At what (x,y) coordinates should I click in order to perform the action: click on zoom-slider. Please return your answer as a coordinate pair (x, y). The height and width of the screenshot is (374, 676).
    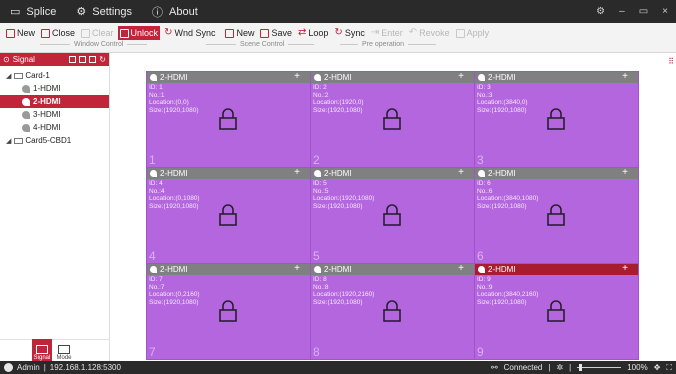
    Looking at the image, I should click on (599, 367).